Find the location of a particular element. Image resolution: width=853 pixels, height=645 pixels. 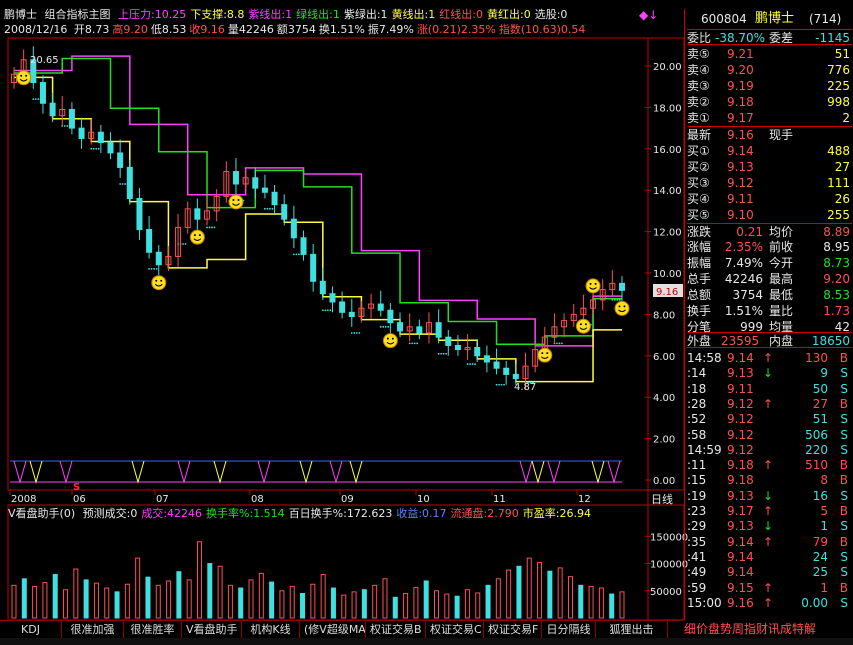

stat-value: 8.95 is located at coordinates (836, 247).